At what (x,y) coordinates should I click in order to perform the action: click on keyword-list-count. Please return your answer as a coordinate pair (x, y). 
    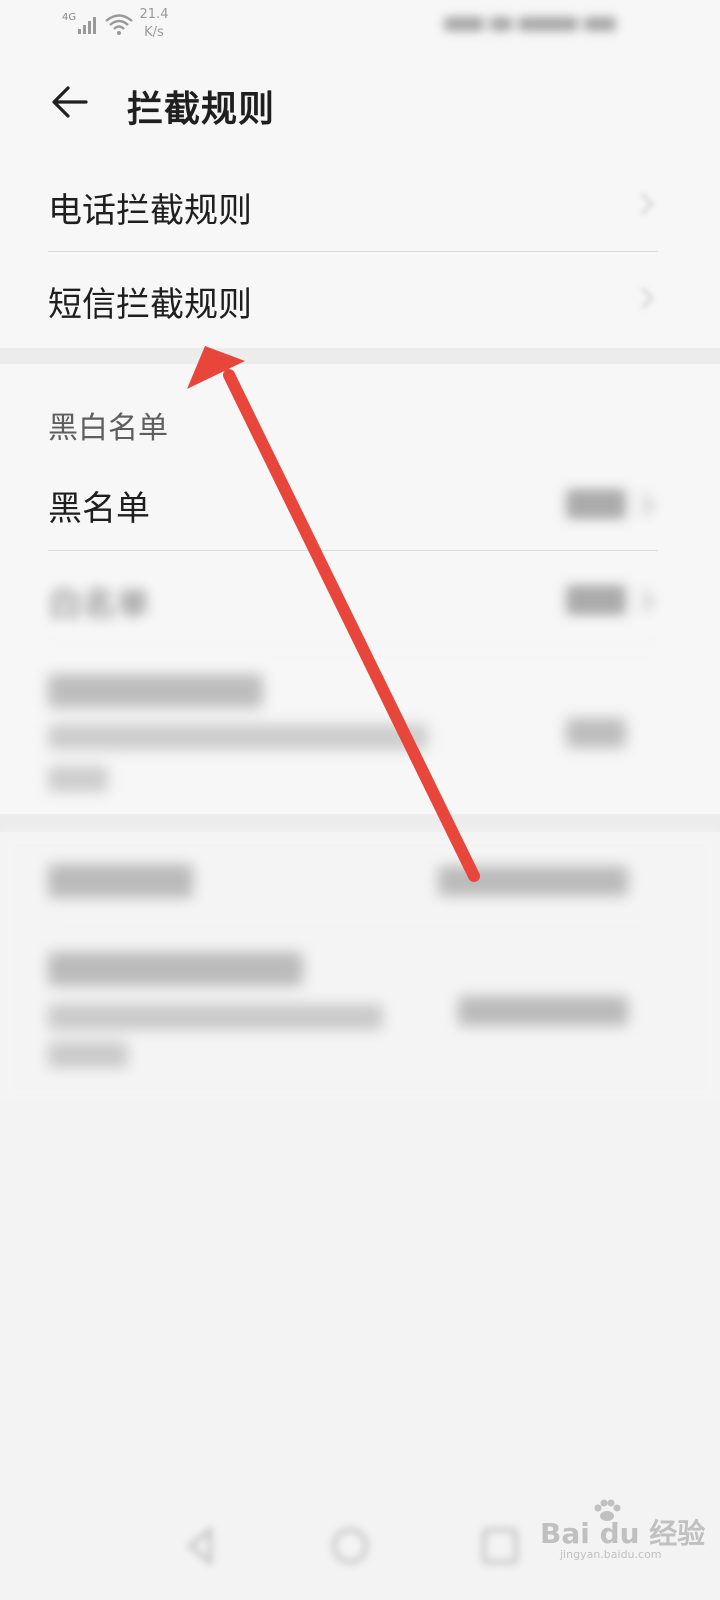
    Looking at the image, I should click on (596, 733).